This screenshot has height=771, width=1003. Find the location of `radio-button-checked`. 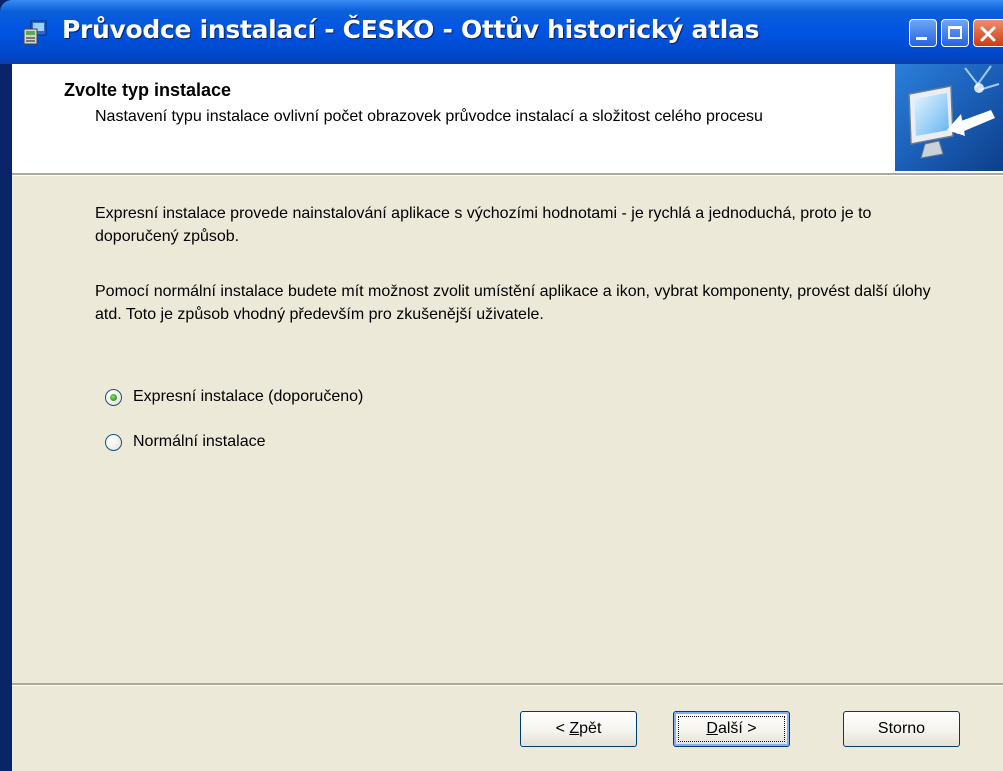

radio-button-checked is located at coordinates (113, 397).